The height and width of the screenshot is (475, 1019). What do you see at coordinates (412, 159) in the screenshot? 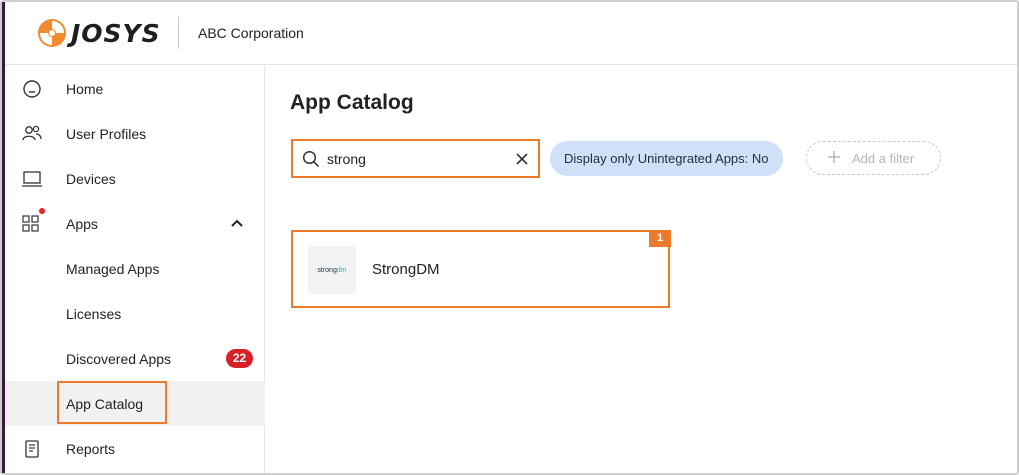
I see `search-input` at bounding box center [412, 159].